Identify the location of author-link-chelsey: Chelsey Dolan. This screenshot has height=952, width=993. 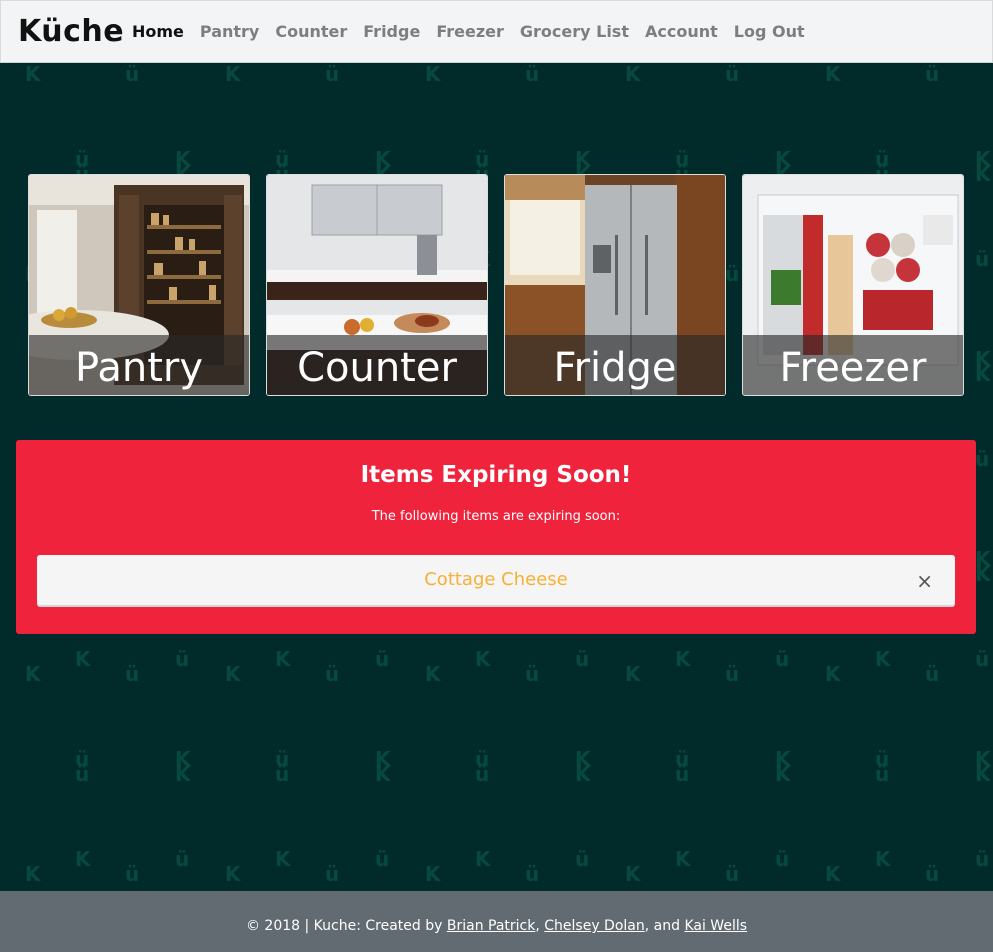
(594, 926).